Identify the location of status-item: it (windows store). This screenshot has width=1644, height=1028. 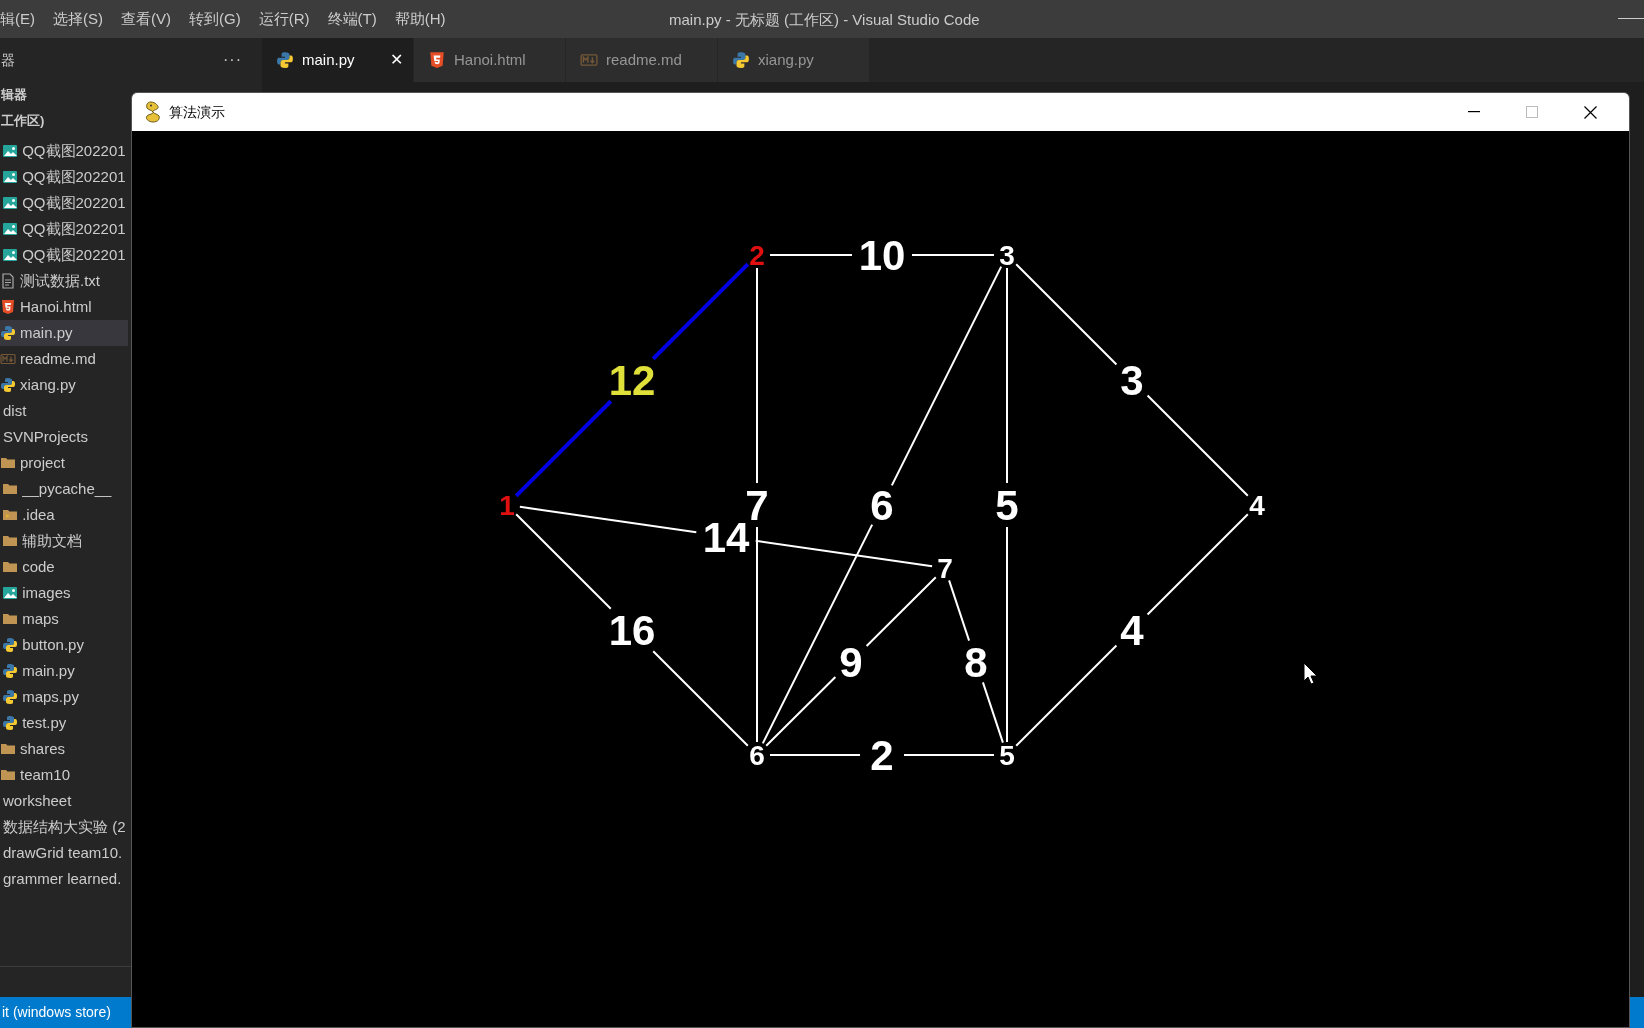
(55, 1012).